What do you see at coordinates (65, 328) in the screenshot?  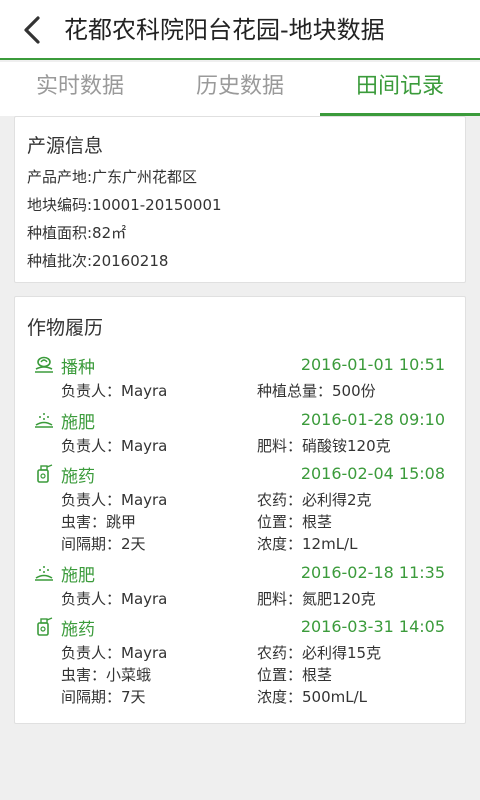 I see `crop-history-title: 作物履历` at bounding box center [65, 328].